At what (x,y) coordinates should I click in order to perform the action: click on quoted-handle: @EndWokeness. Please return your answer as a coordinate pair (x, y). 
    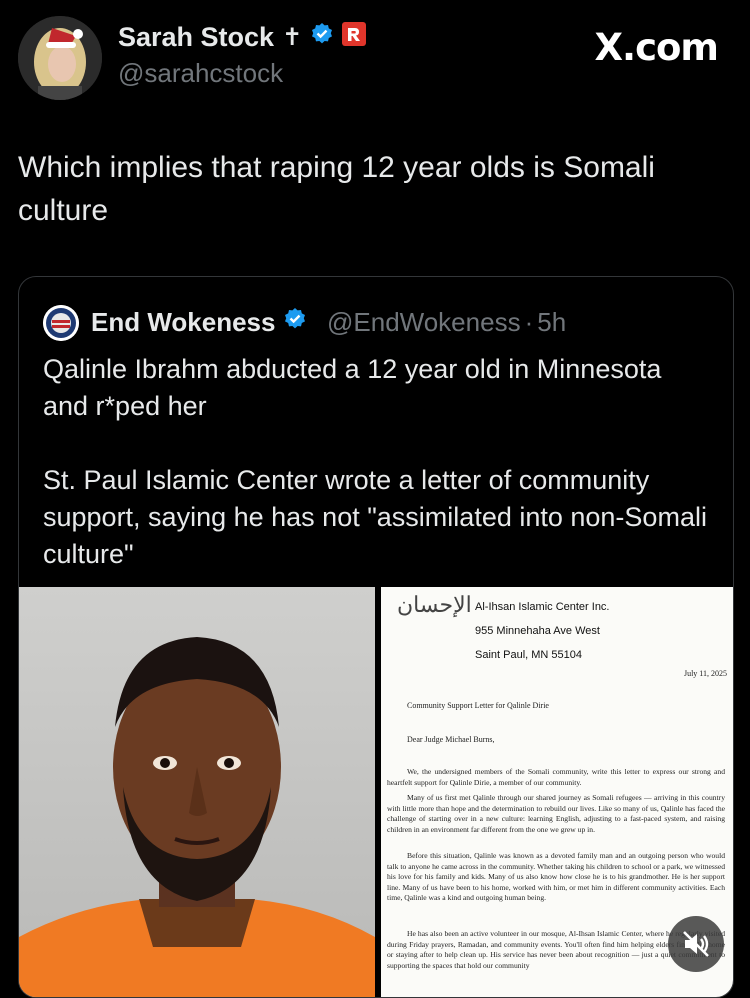
    Looking at the image, I should click on (424, 322).